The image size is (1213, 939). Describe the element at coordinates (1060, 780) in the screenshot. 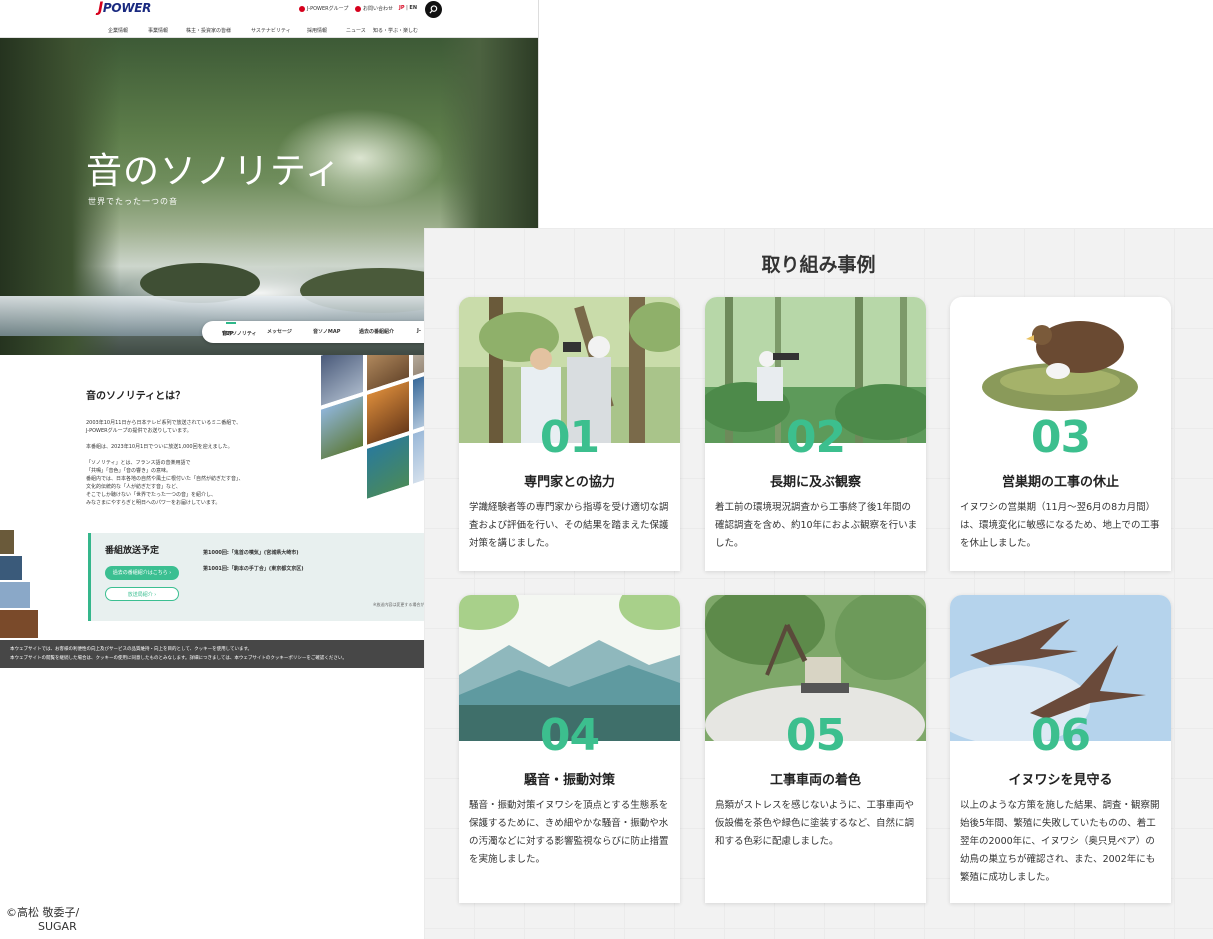

I see `case-title: イヌワシを見守る` at that location.